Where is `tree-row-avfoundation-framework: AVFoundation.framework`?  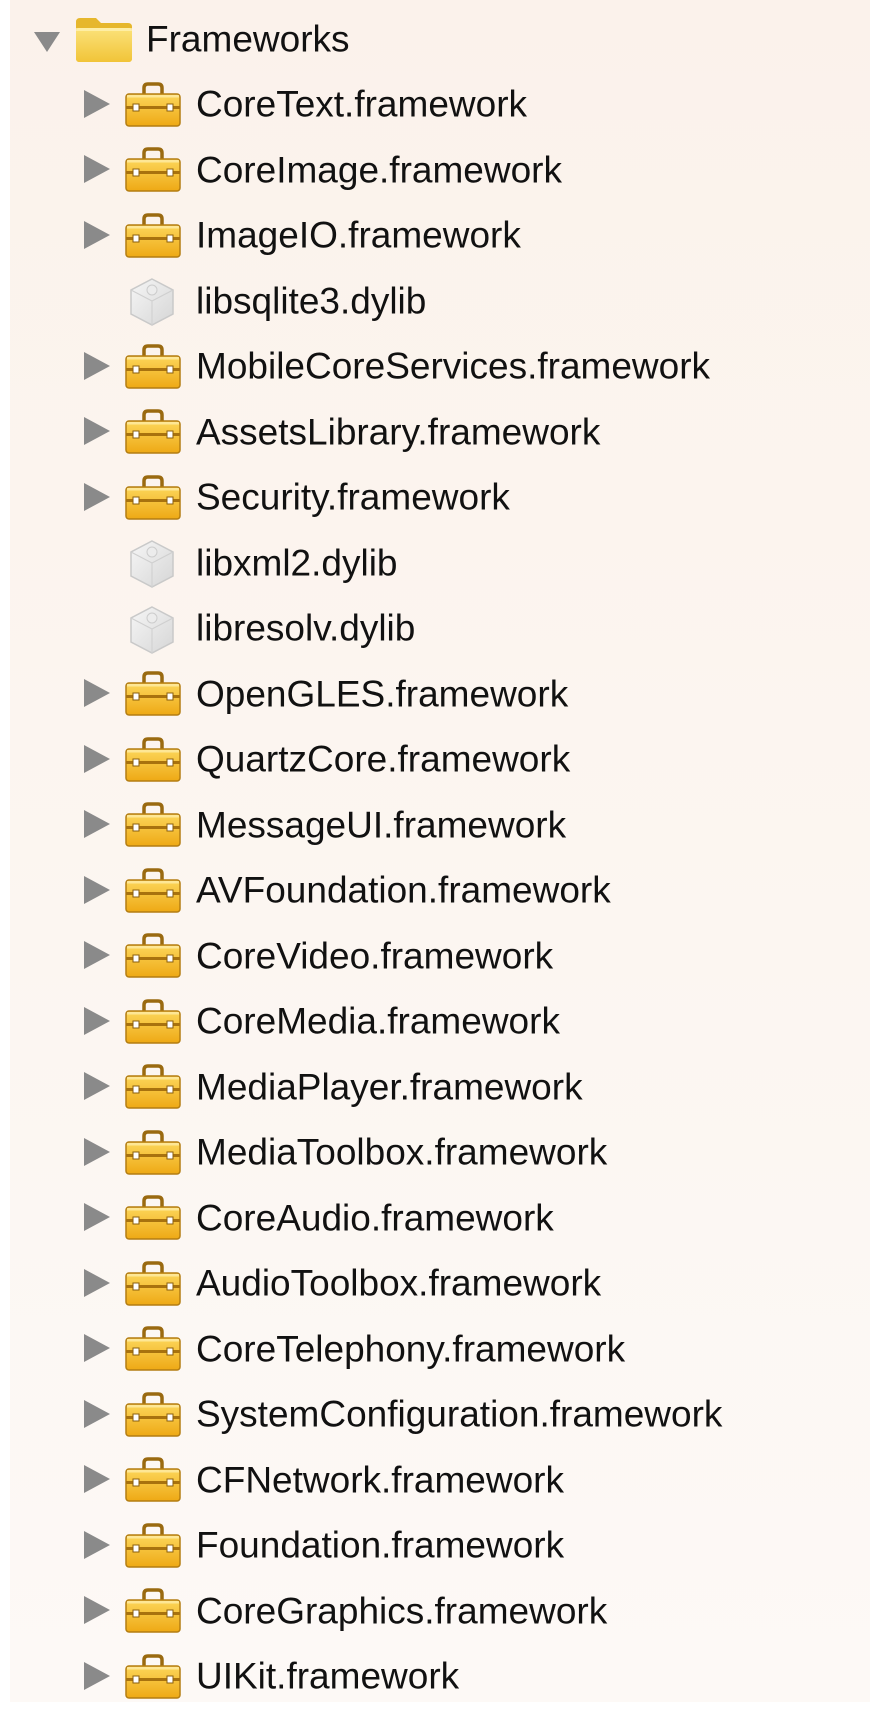
tree-row-avfoundation-framework: AVFoundation.framework is located at coordinates (440, 891).